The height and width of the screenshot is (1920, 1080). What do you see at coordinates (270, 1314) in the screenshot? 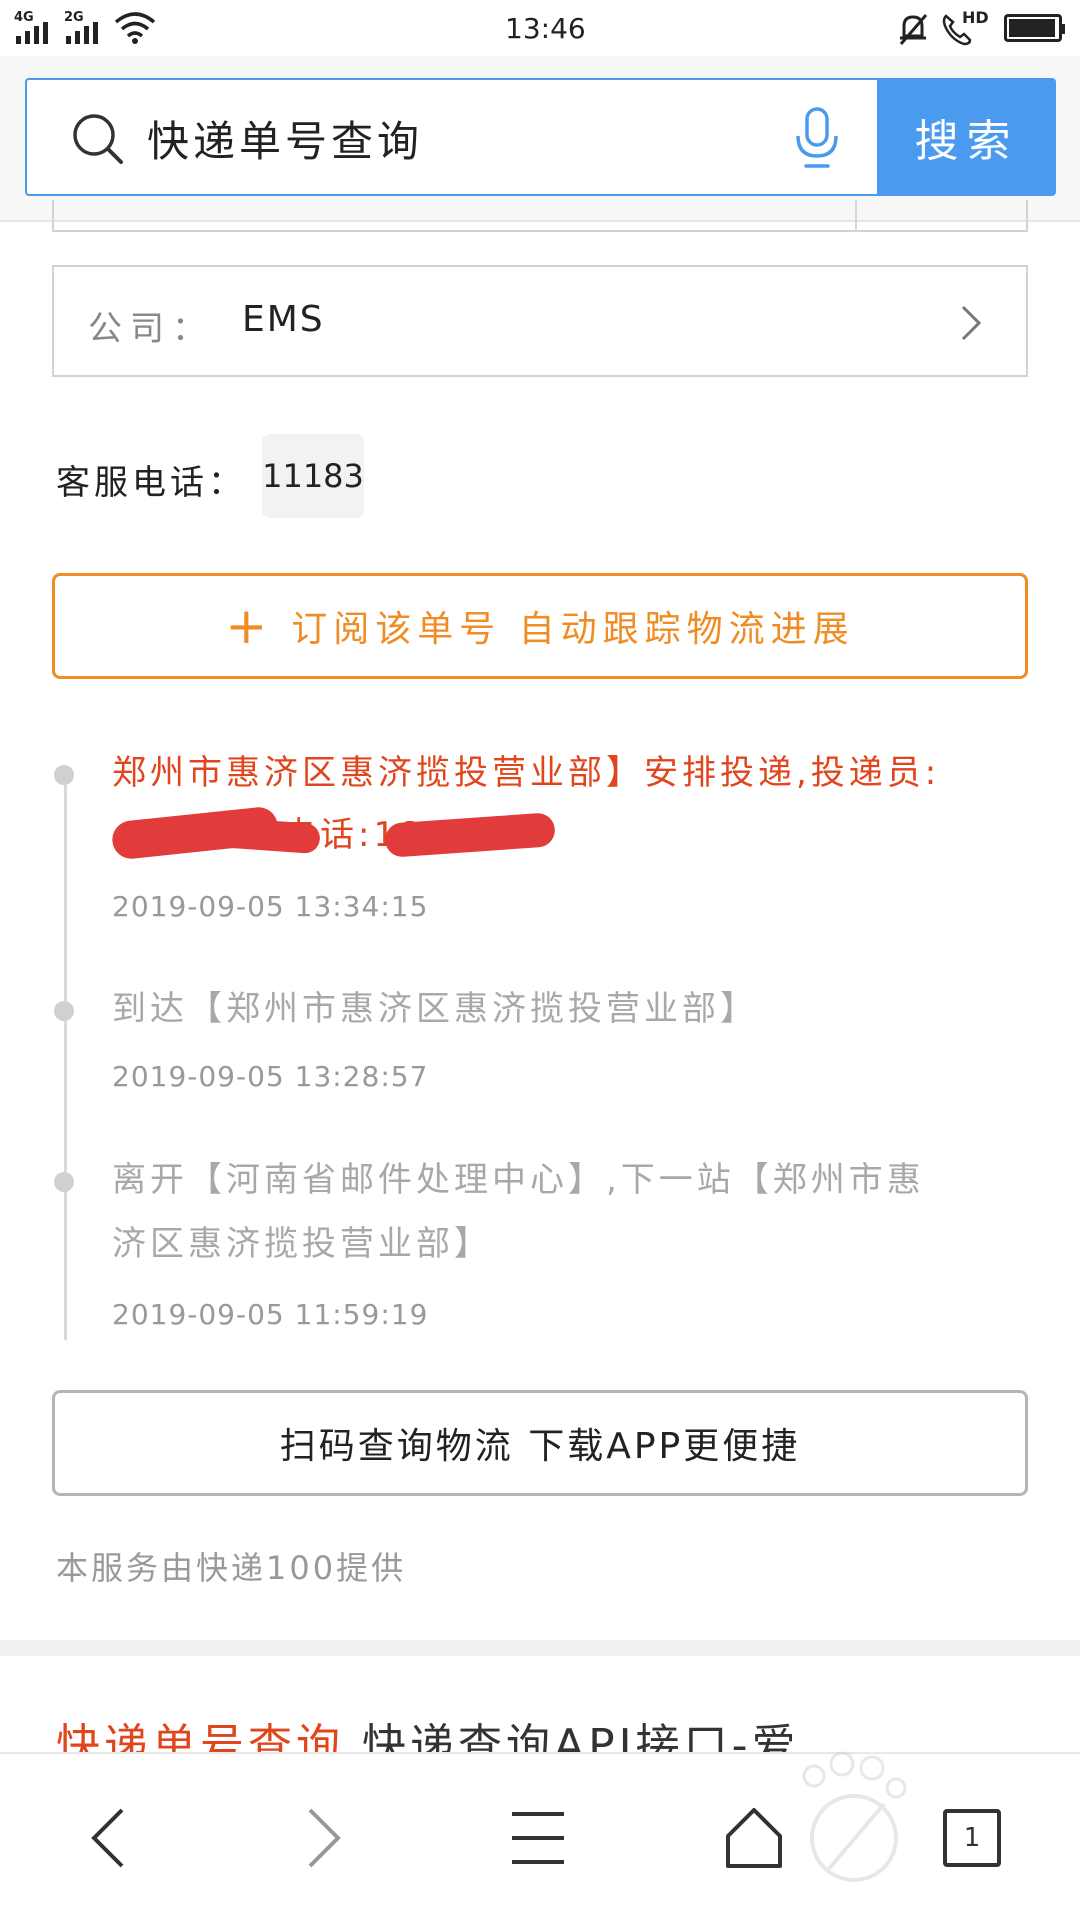
I see `timeline-event-time: 2019-09-05 11:59:19` at bounding box center [270, 1314].